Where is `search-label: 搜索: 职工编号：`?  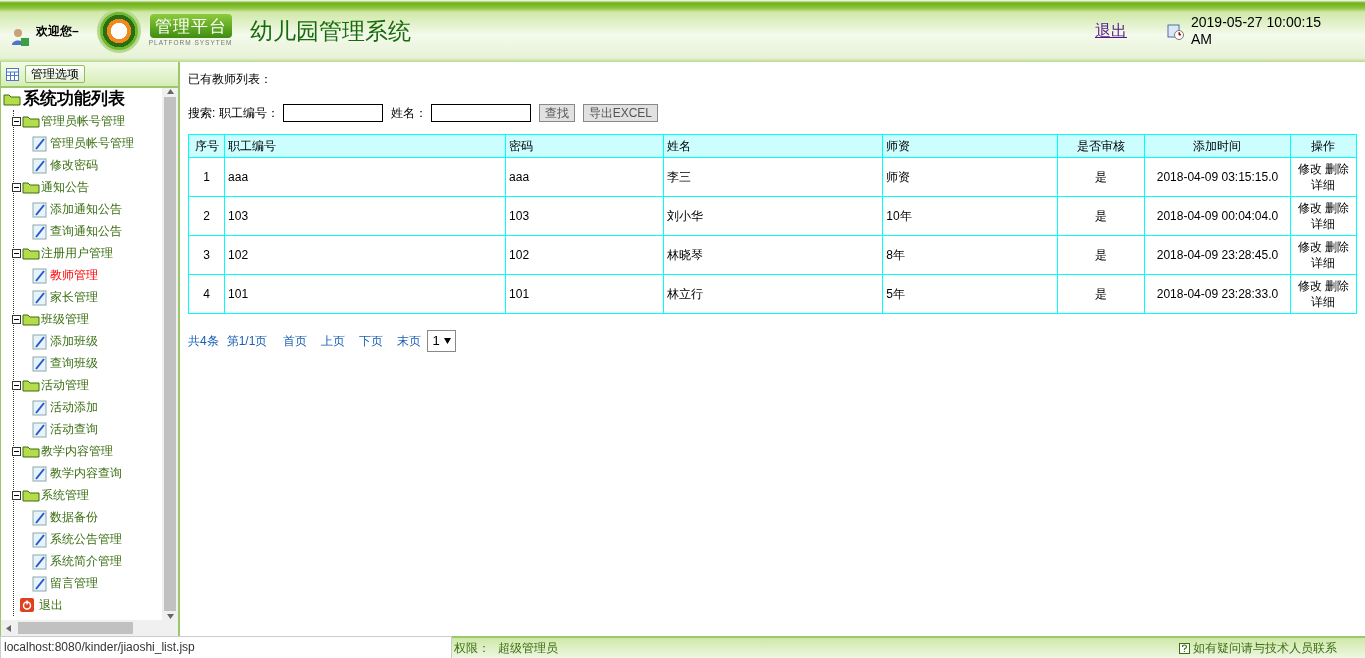
search-label: 搜索: 职工编号： is located at coordinates (233, 113).